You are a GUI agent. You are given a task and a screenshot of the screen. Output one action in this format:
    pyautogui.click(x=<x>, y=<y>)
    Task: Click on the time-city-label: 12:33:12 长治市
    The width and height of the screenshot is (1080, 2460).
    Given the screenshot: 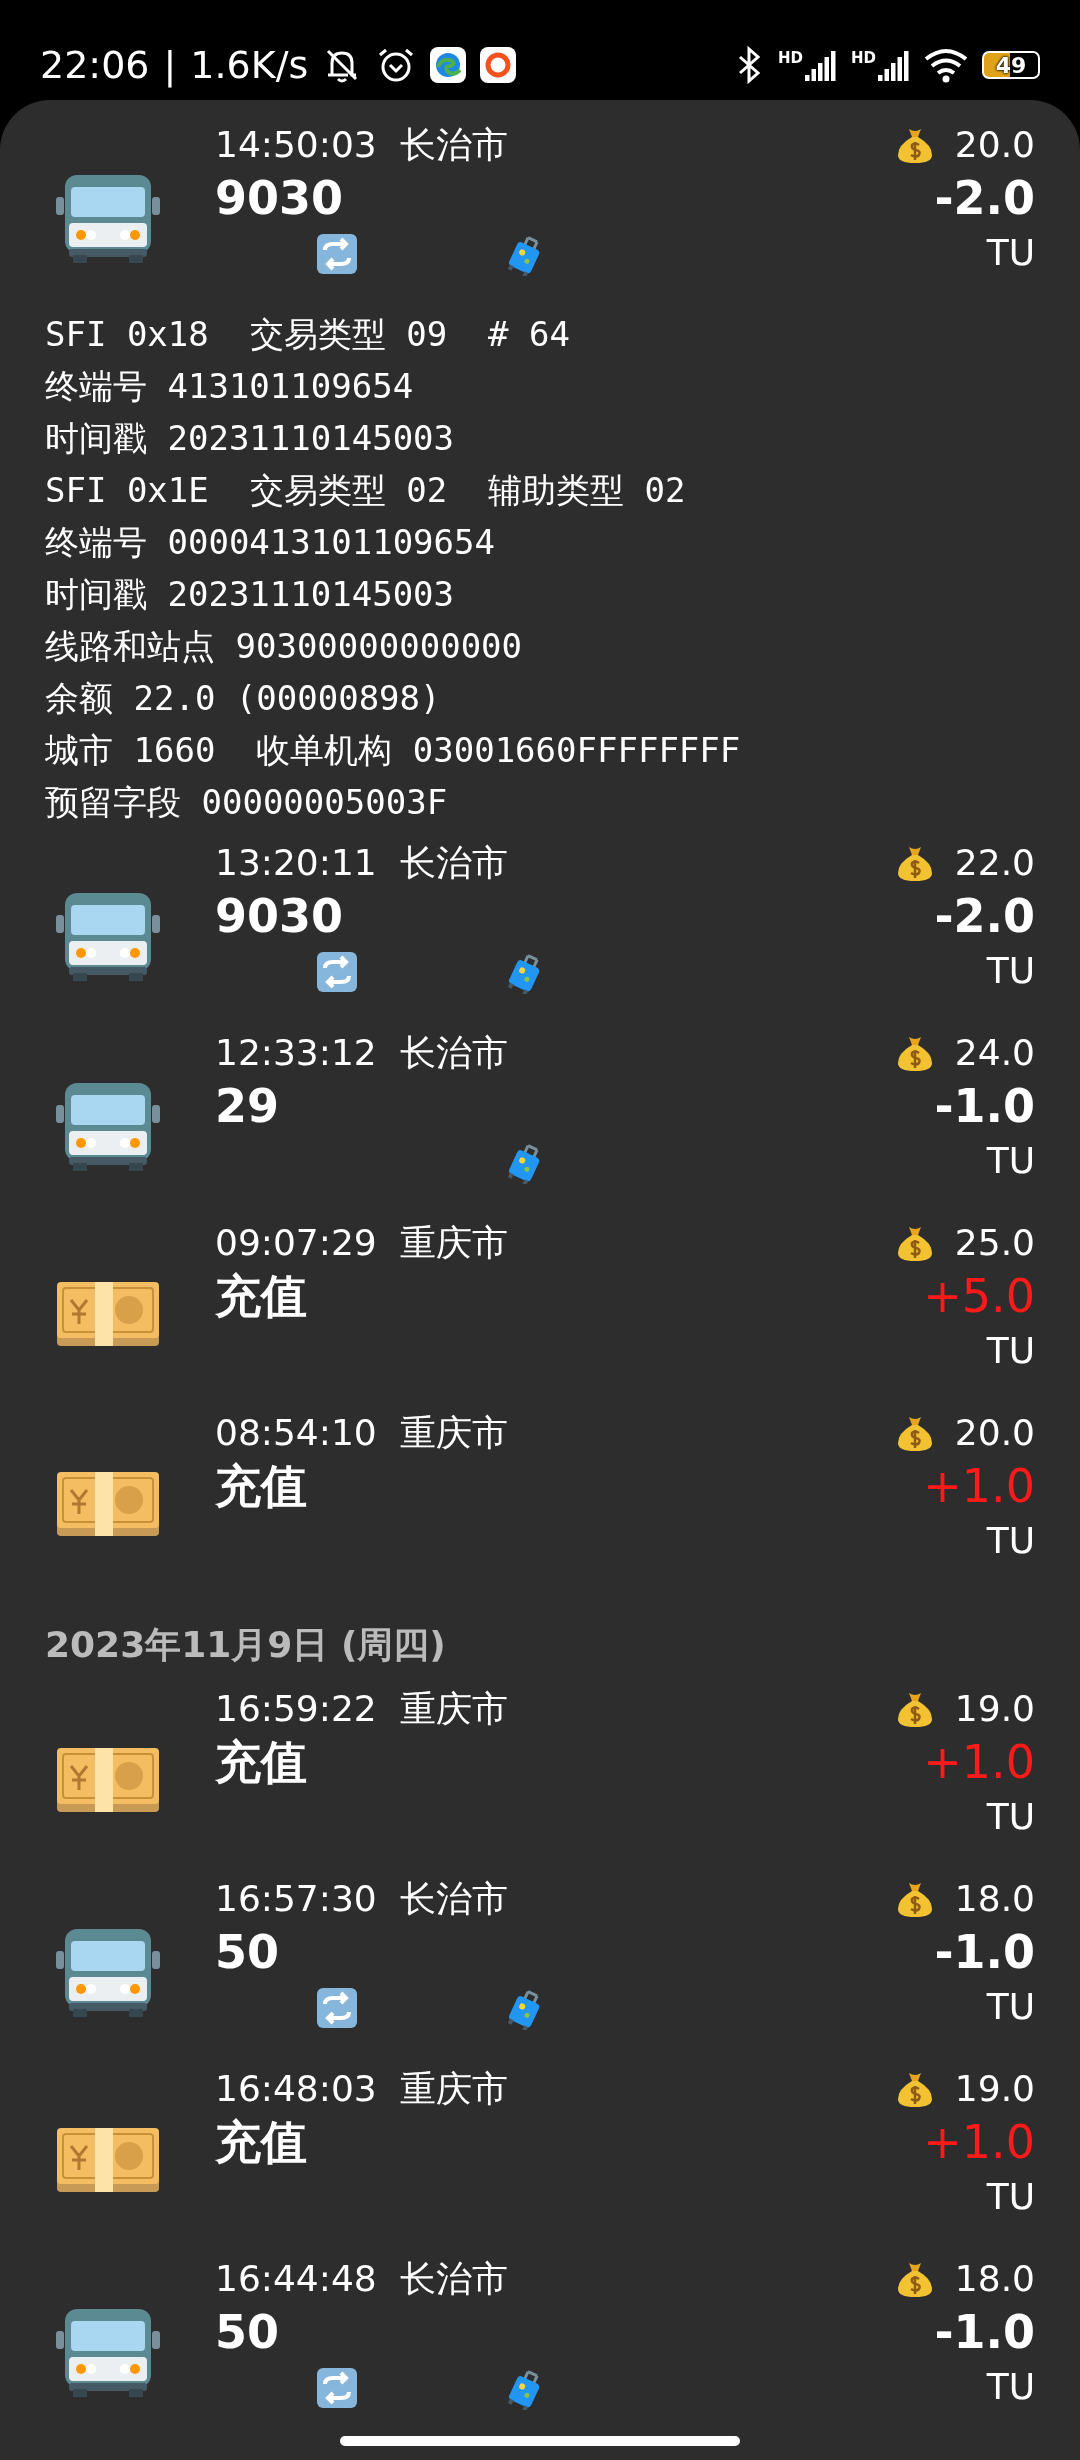 What is the action you would take?
    pyautogui.click(x=362, y=1053)
    